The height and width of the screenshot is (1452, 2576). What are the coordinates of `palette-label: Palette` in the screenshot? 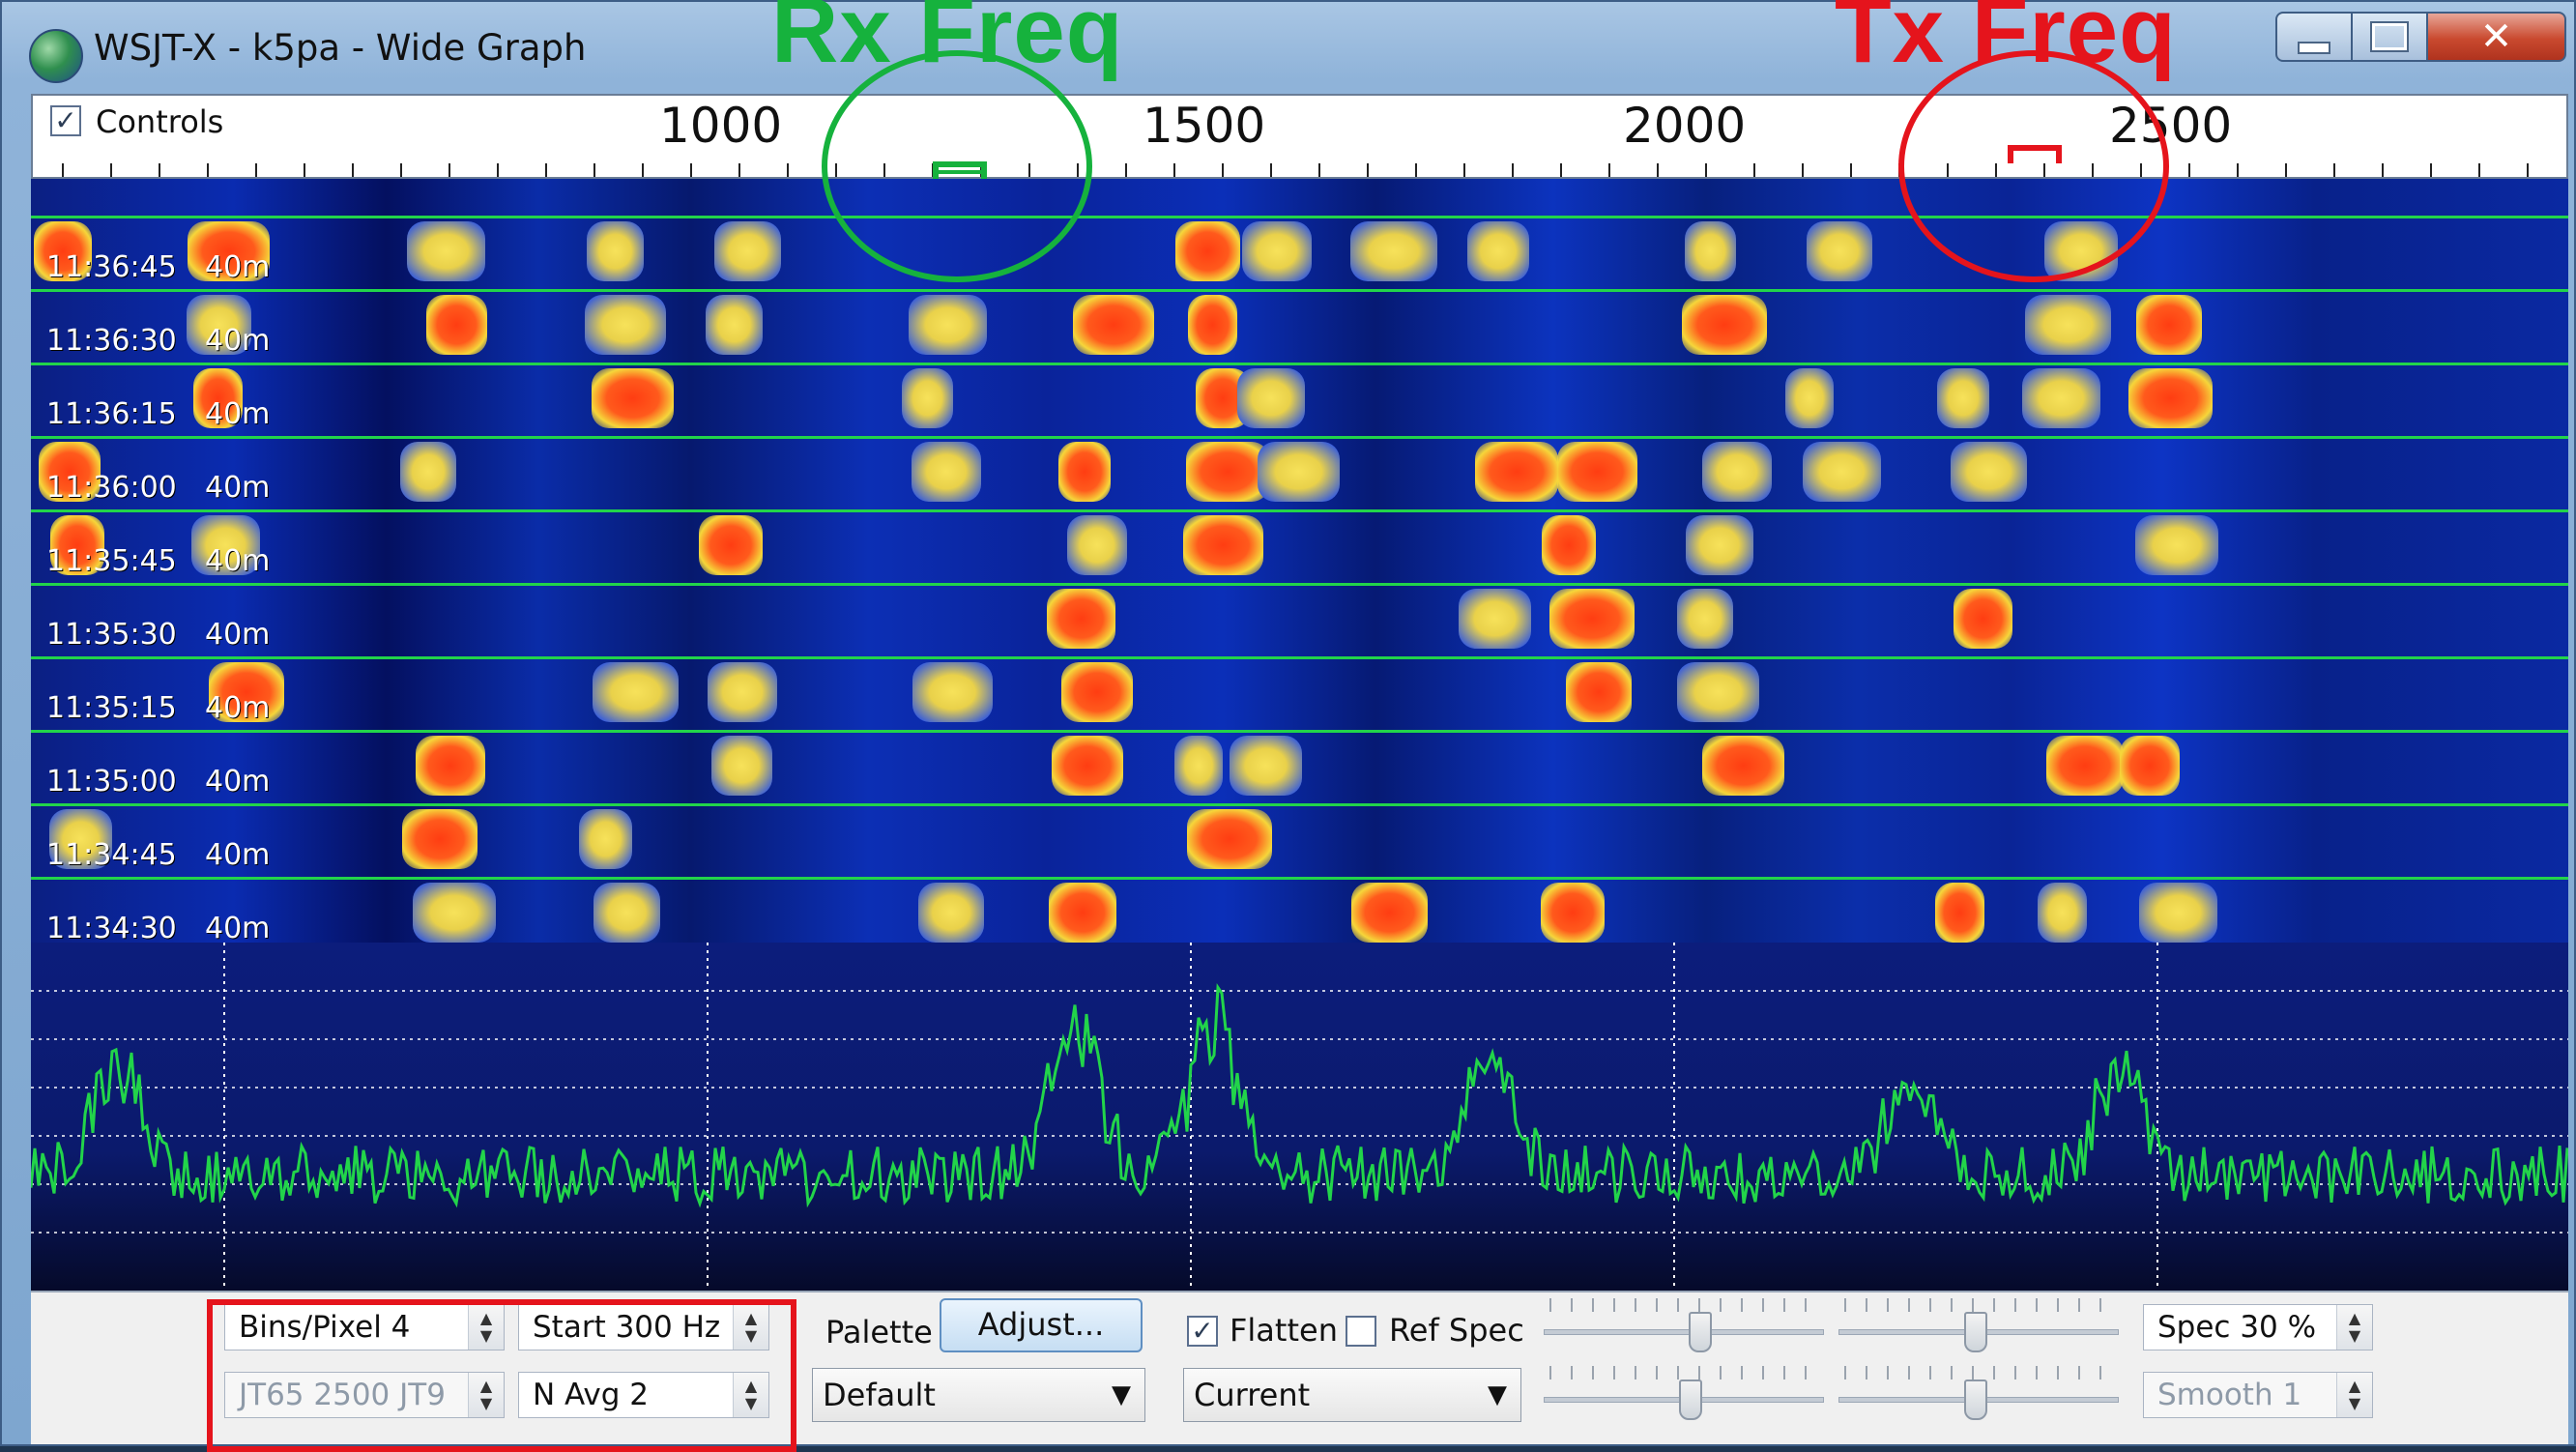 It's located at (879, 1332).